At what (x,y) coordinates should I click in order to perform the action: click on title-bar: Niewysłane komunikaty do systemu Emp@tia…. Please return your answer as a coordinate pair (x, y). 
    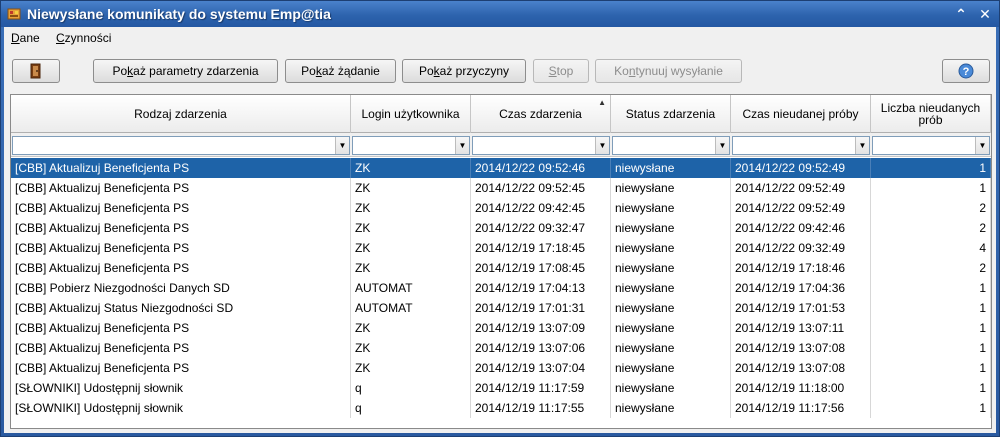
    Looking at the image, I should click on (500, 14).